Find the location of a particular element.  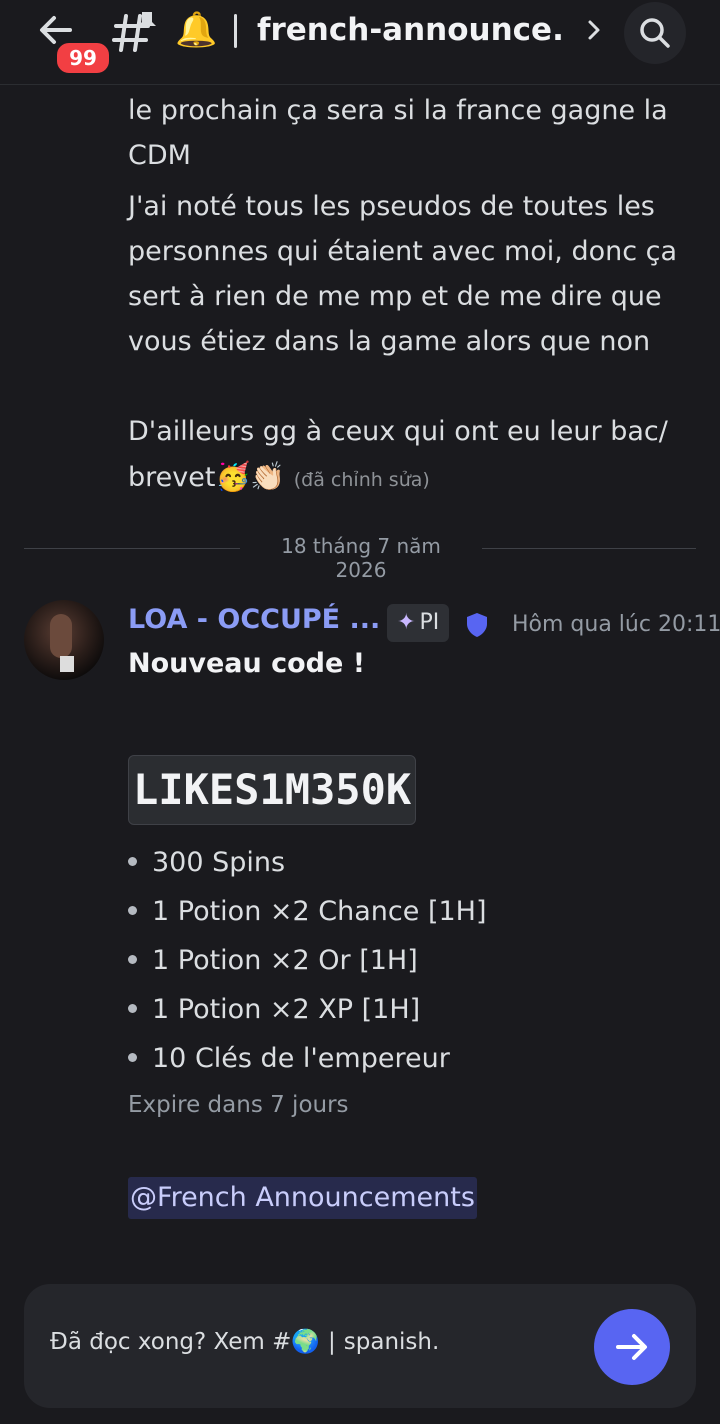

list-item: 10 Clés de l'empereur is located at coordinates (307, 1058).